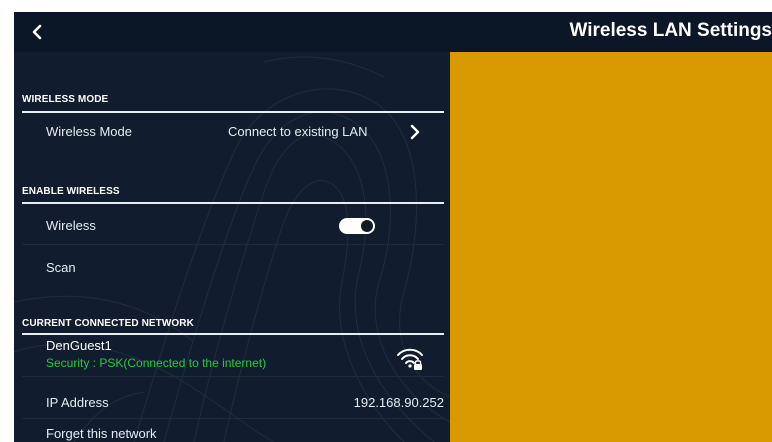  I want to click on section-header-current-network: CURRENT CONNECTED NETWORK, so click(108, 323).